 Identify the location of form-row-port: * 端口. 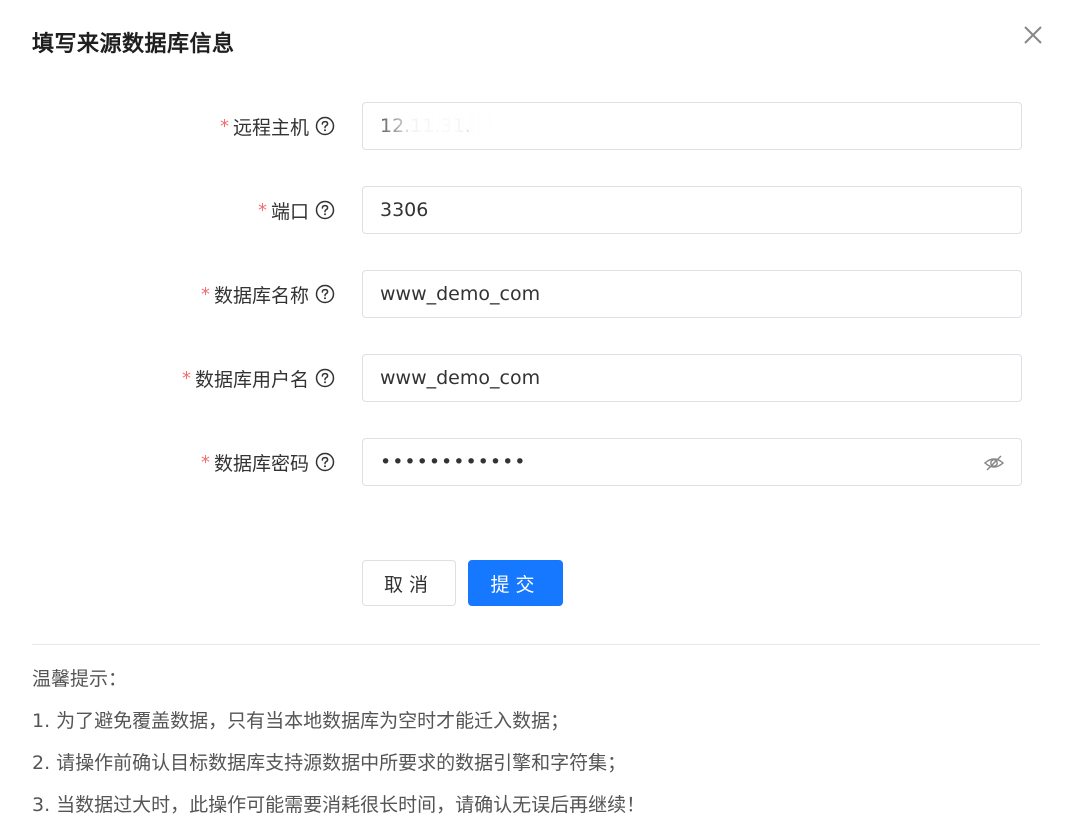
(534, 210).